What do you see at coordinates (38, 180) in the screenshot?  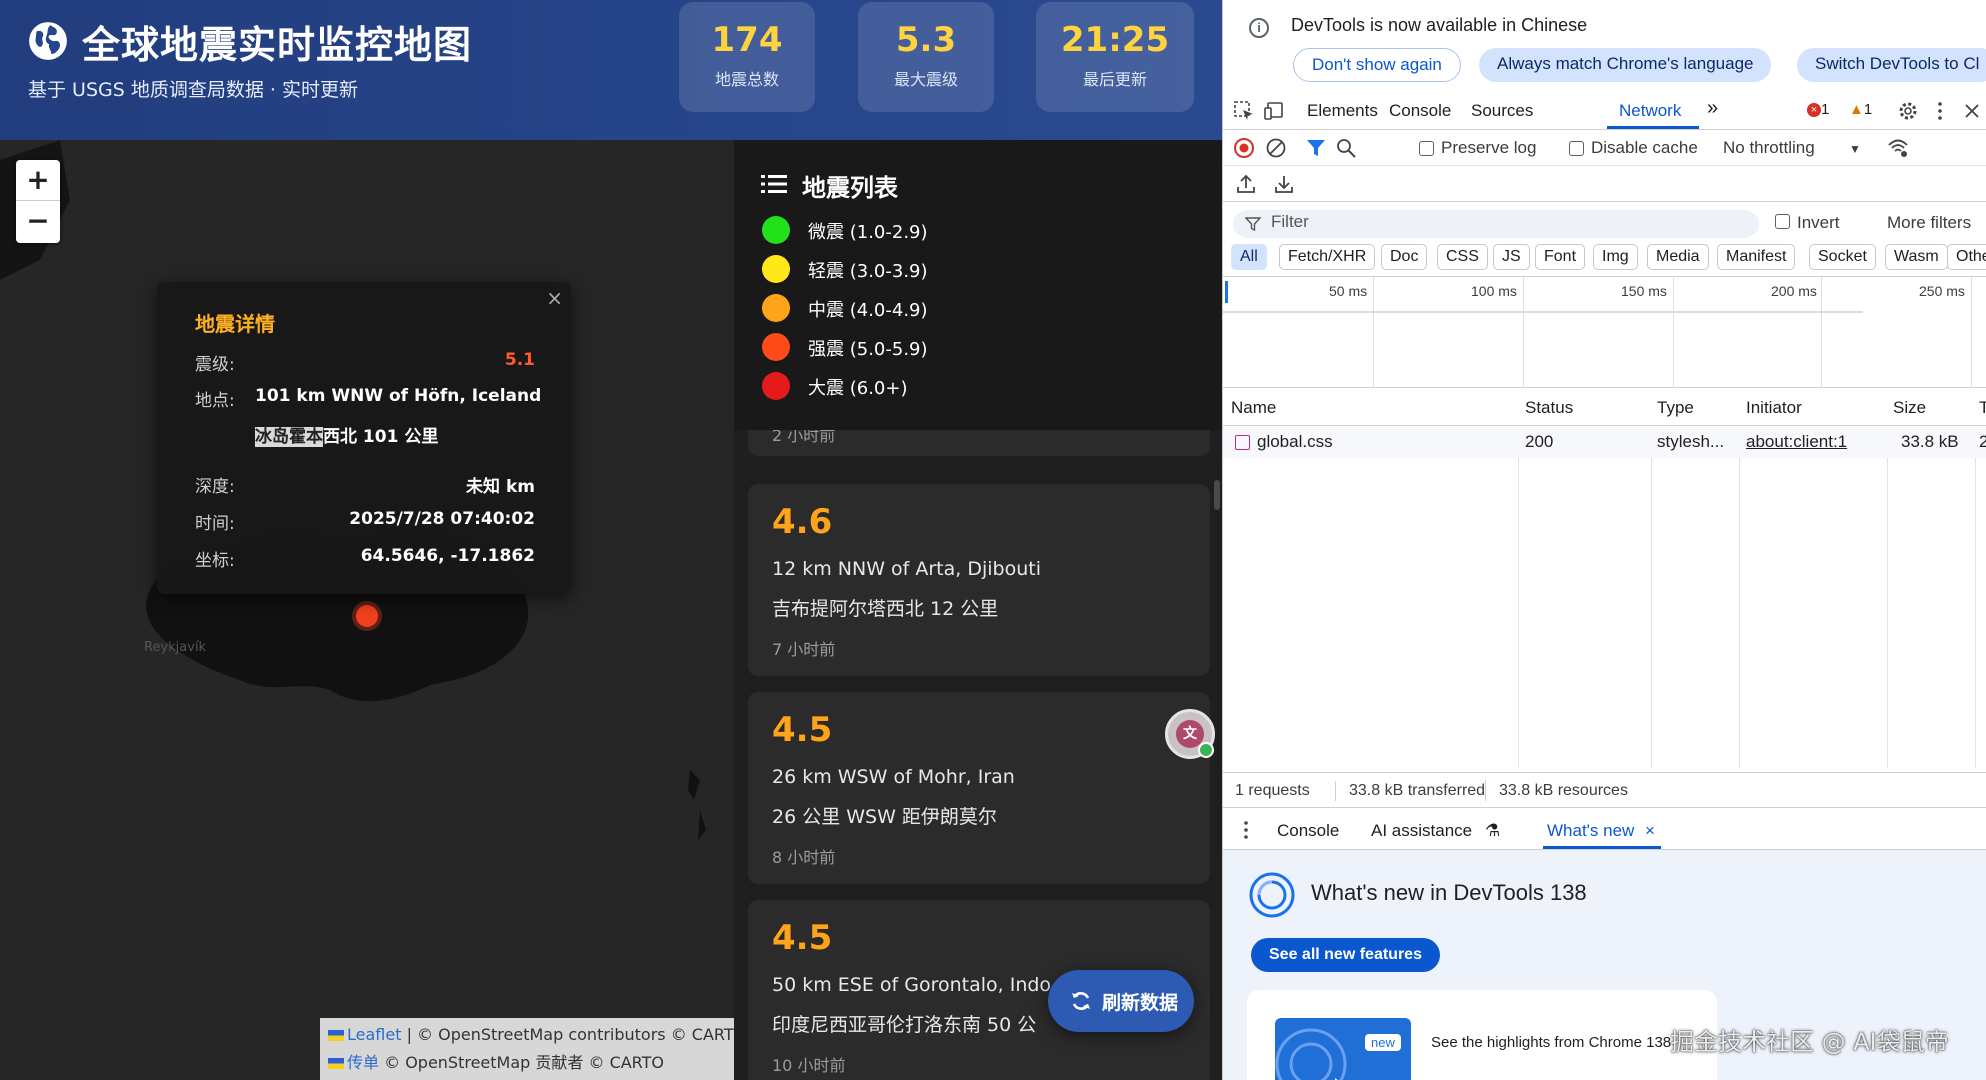 I see `zoom-in-button: +` at bounding box center [38, 180].